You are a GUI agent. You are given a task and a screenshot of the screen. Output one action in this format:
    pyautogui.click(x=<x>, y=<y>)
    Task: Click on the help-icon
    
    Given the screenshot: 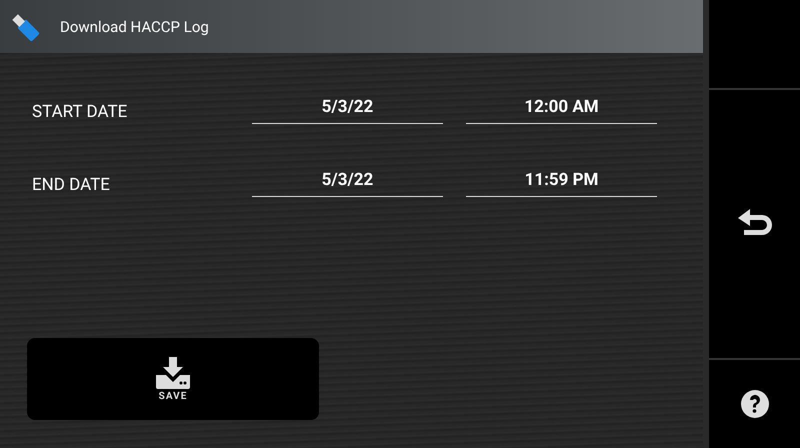 What is the action you would take?
    pyautogui.click(x=754, y=404)
    